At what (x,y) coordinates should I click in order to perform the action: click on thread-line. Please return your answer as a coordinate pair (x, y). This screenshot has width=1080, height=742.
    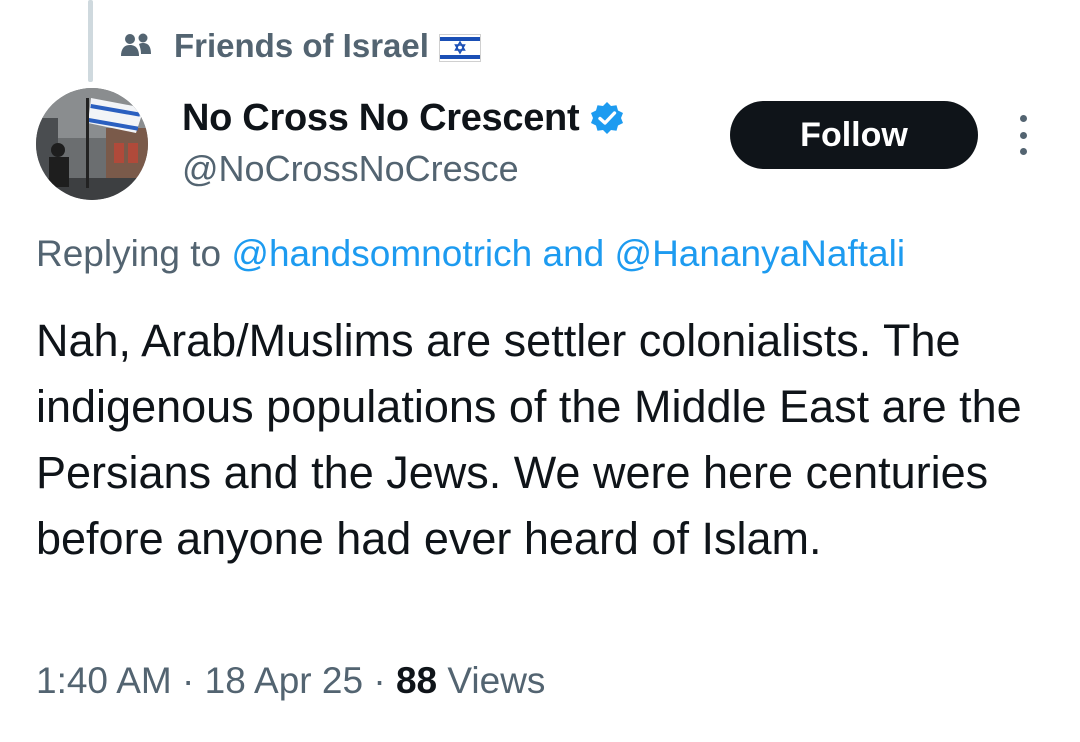
    Looking at the image, I should click on (90, 41).